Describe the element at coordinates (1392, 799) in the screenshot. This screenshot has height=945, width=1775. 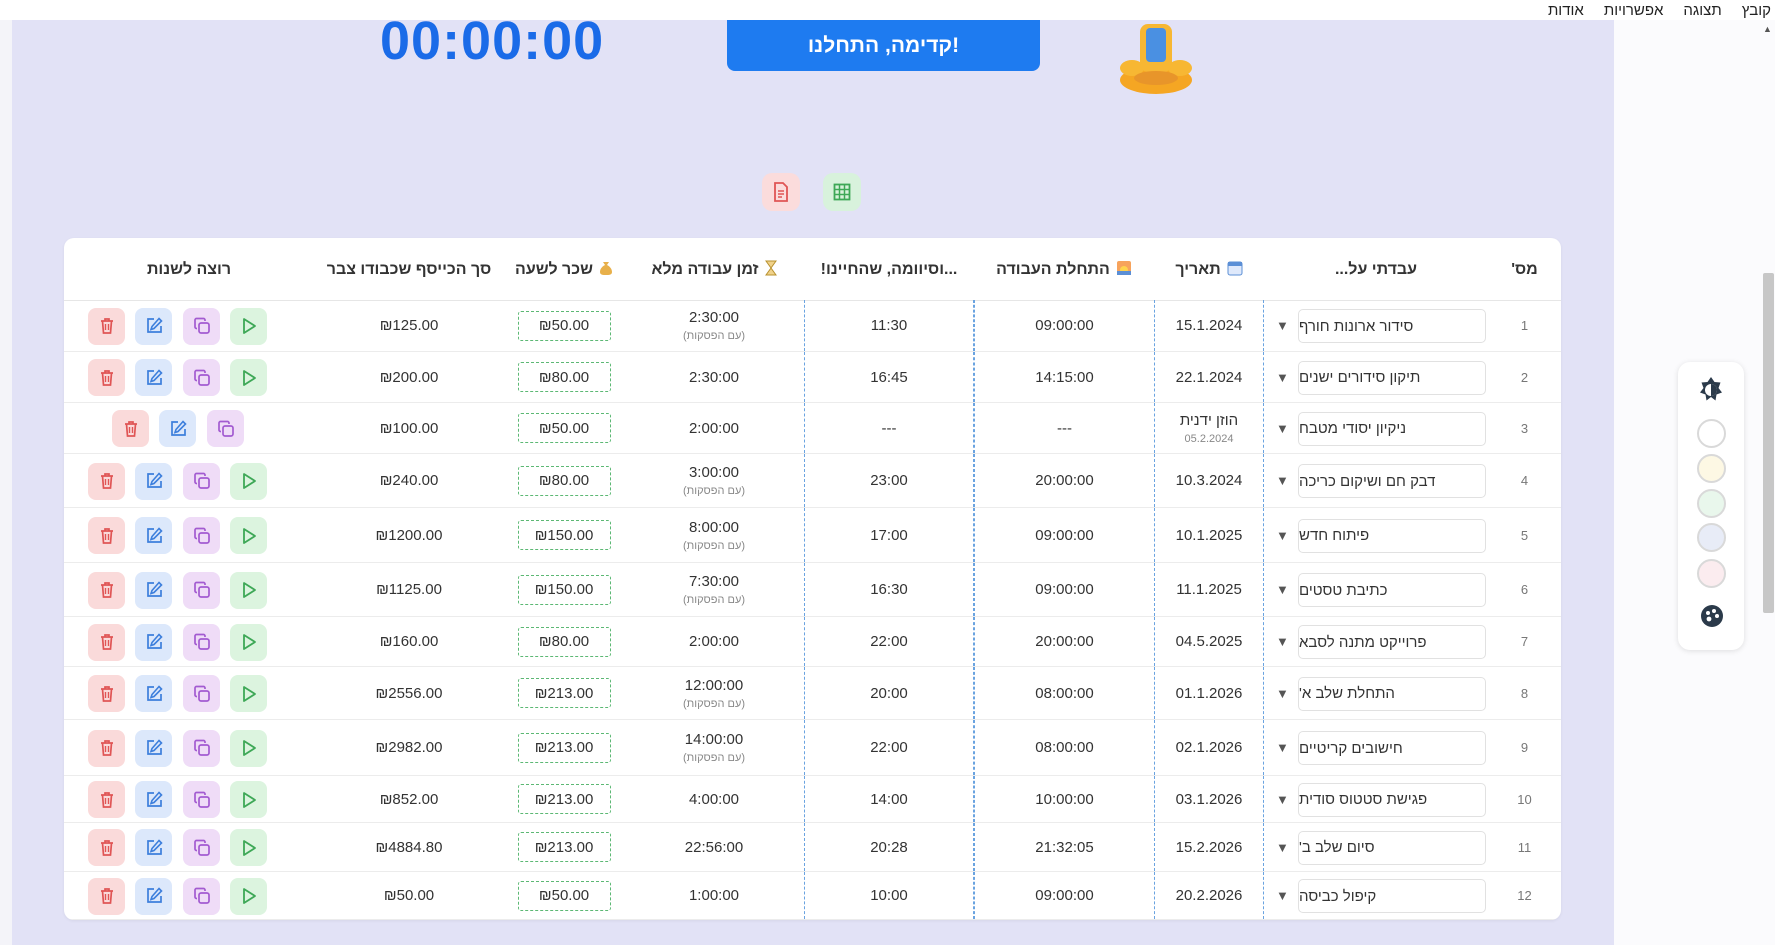
I see `task-select: פגישת סטטוס סודית` at that location.